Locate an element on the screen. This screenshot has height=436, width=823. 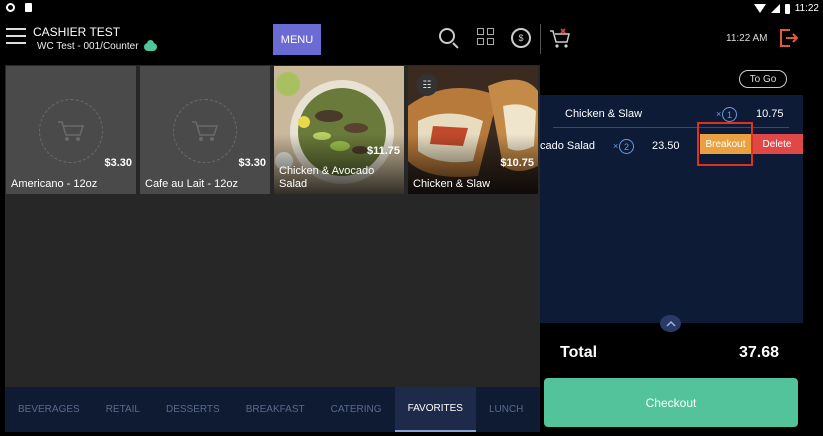
qty-badge: 1 is located at coordinates (729, 114).